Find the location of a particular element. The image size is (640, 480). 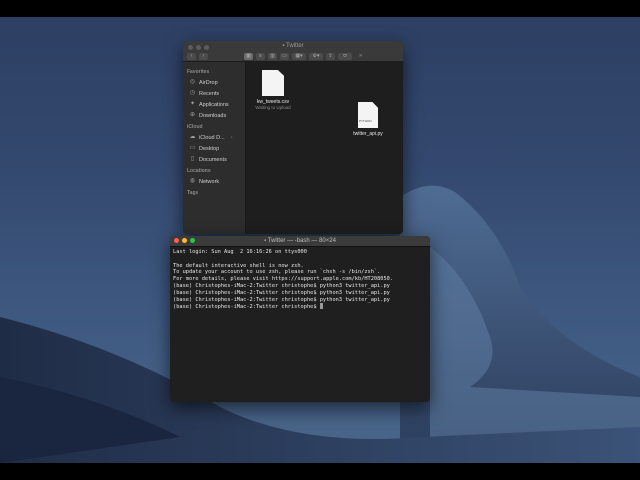

sidebar-item-network: ◍ Network is located at coordinates (214, 181).